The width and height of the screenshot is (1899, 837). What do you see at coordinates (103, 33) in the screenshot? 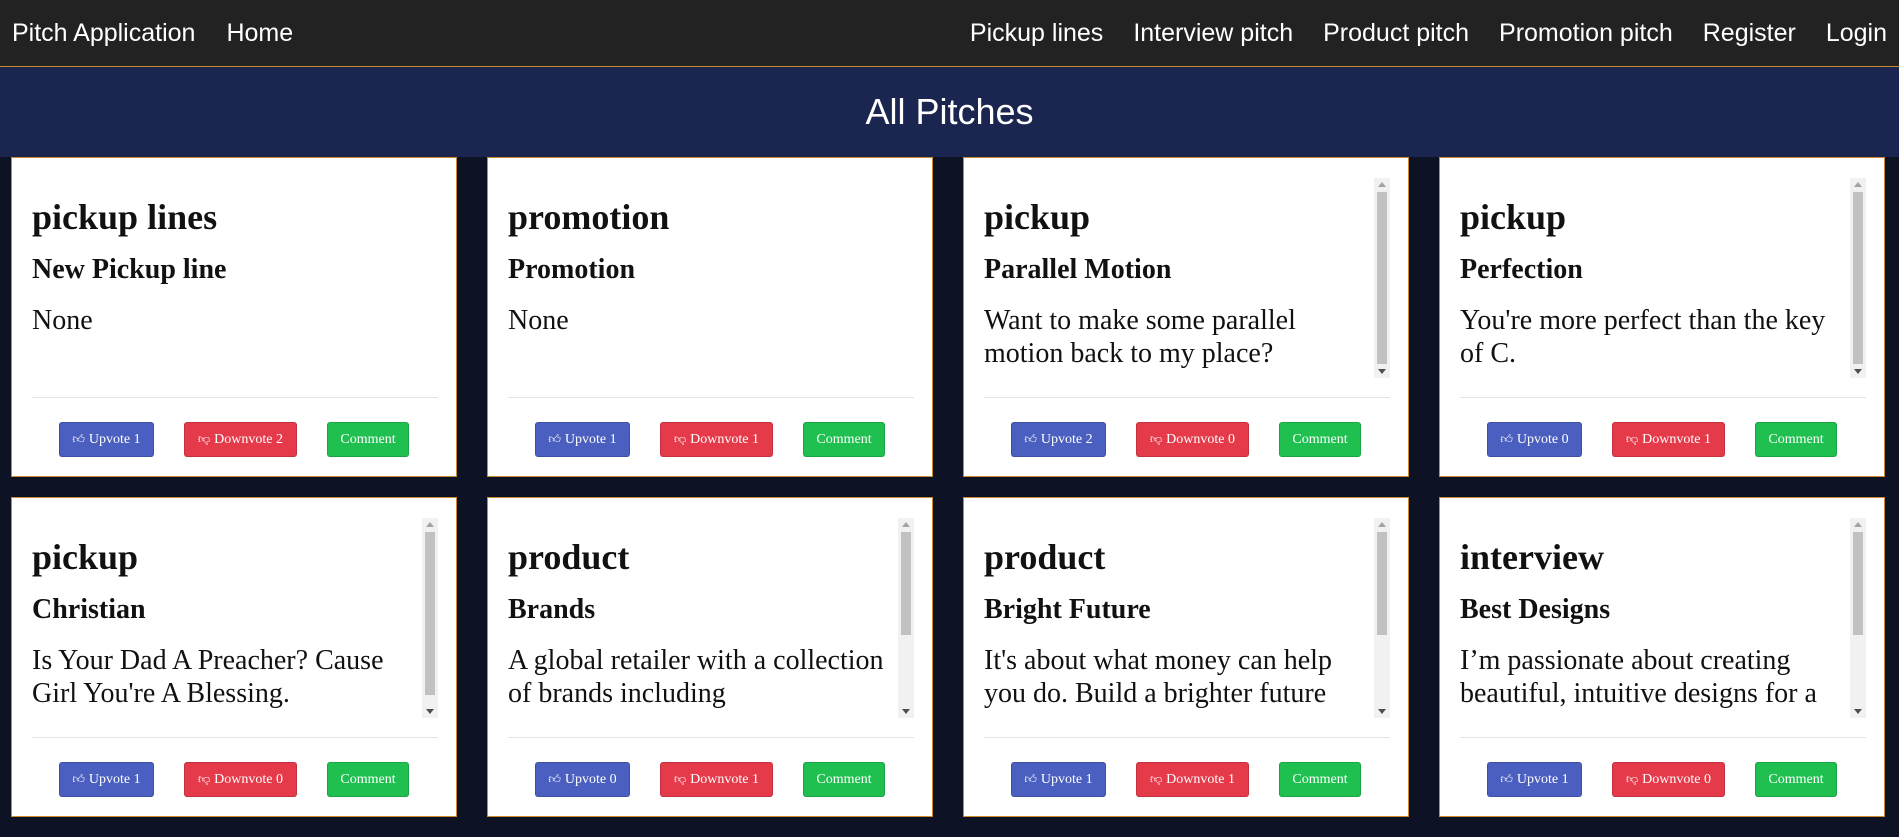
I see `brand-link: Pitch Application` at bounding box center [103, 33].